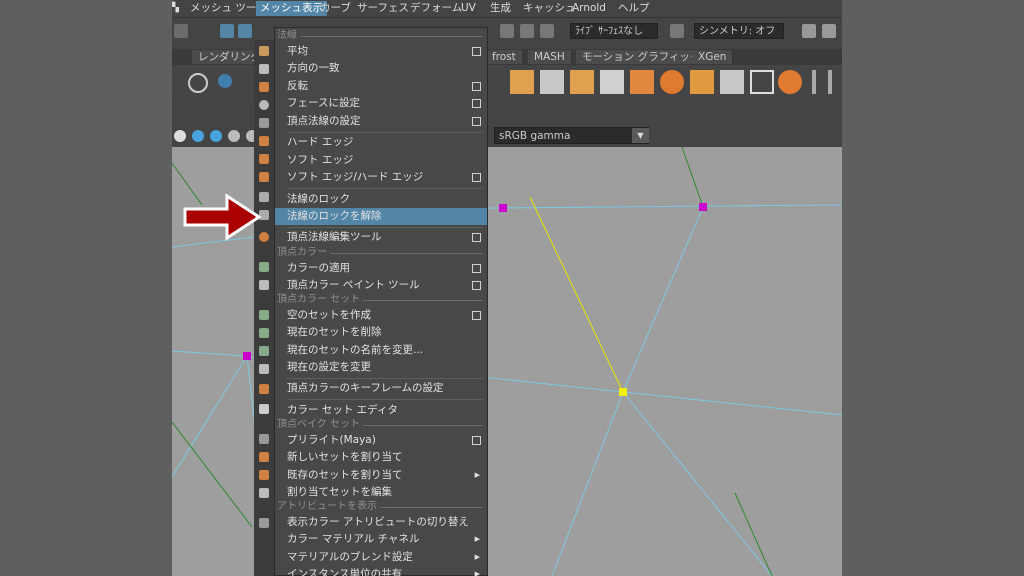 The height and width of the screenshot is (576, 1024). Describe the element at coordinates (383, 8) in the screenshot. I see `menubar-item-surfaces: サーフェス` at that location.